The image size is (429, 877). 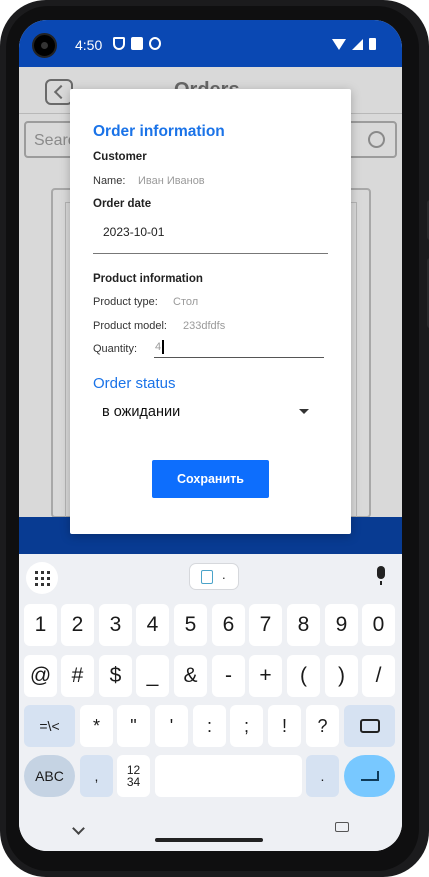 What do you see at coordinates (342, 827) in the screenshot?
I see `keyboard-switch-icon` at bounding box center [342, 827].